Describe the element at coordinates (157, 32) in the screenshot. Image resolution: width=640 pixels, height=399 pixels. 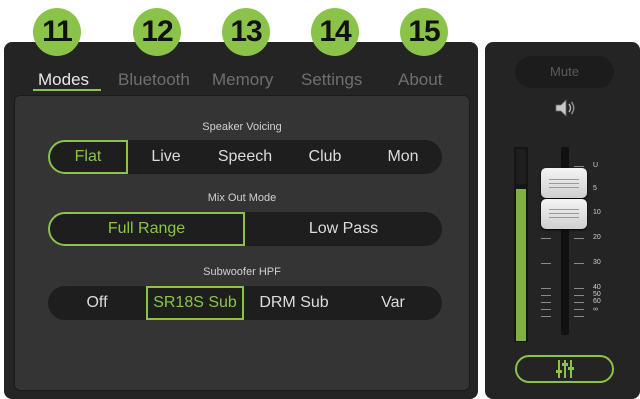
I see `callout-12: 12` at that location.